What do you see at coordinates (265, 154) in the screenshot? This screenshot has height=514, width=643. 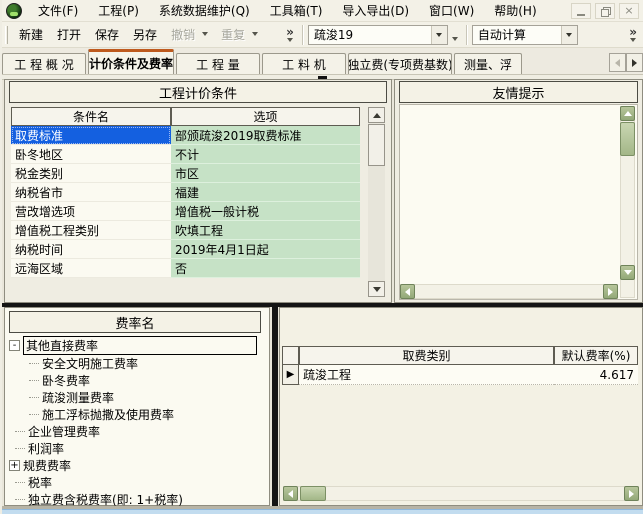 I see `condition-value-cell: 不计` at bounding box center [265, 154].